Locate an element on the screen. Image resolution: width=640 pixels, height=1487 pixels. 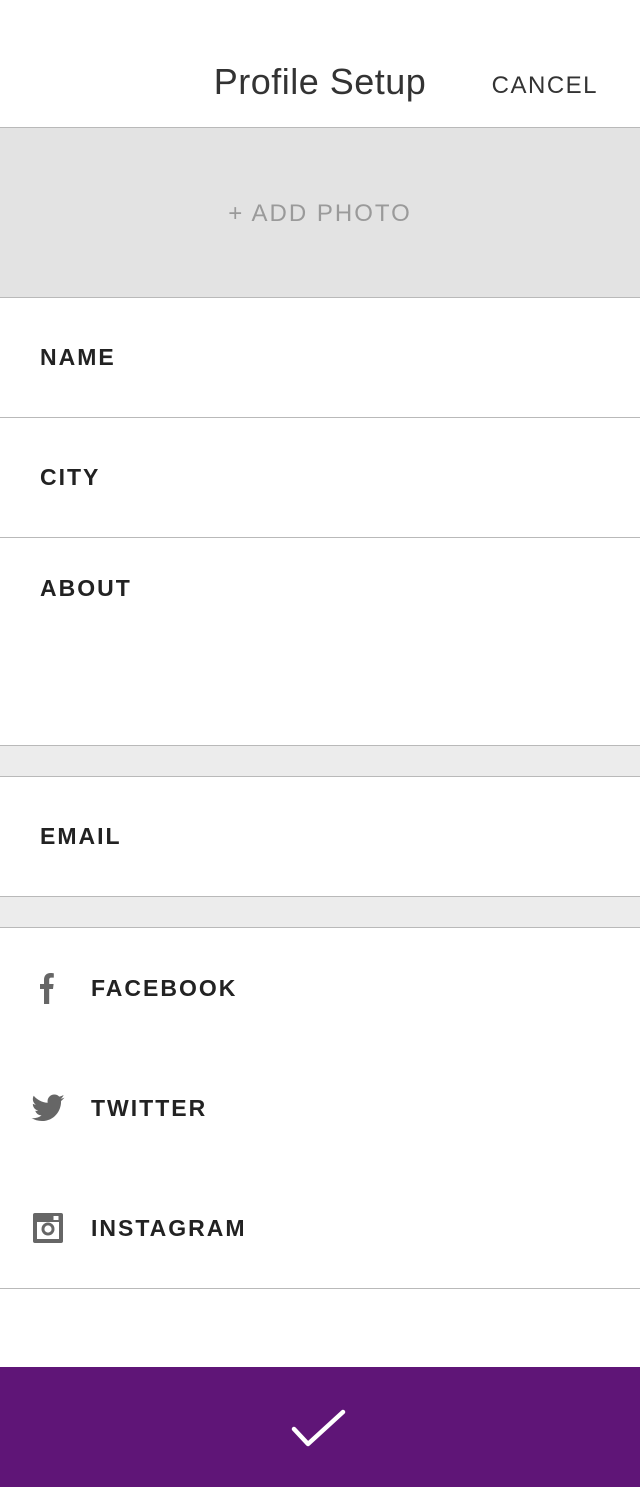
twitter-label: TWITTER is located at coordinates (149, 1108).